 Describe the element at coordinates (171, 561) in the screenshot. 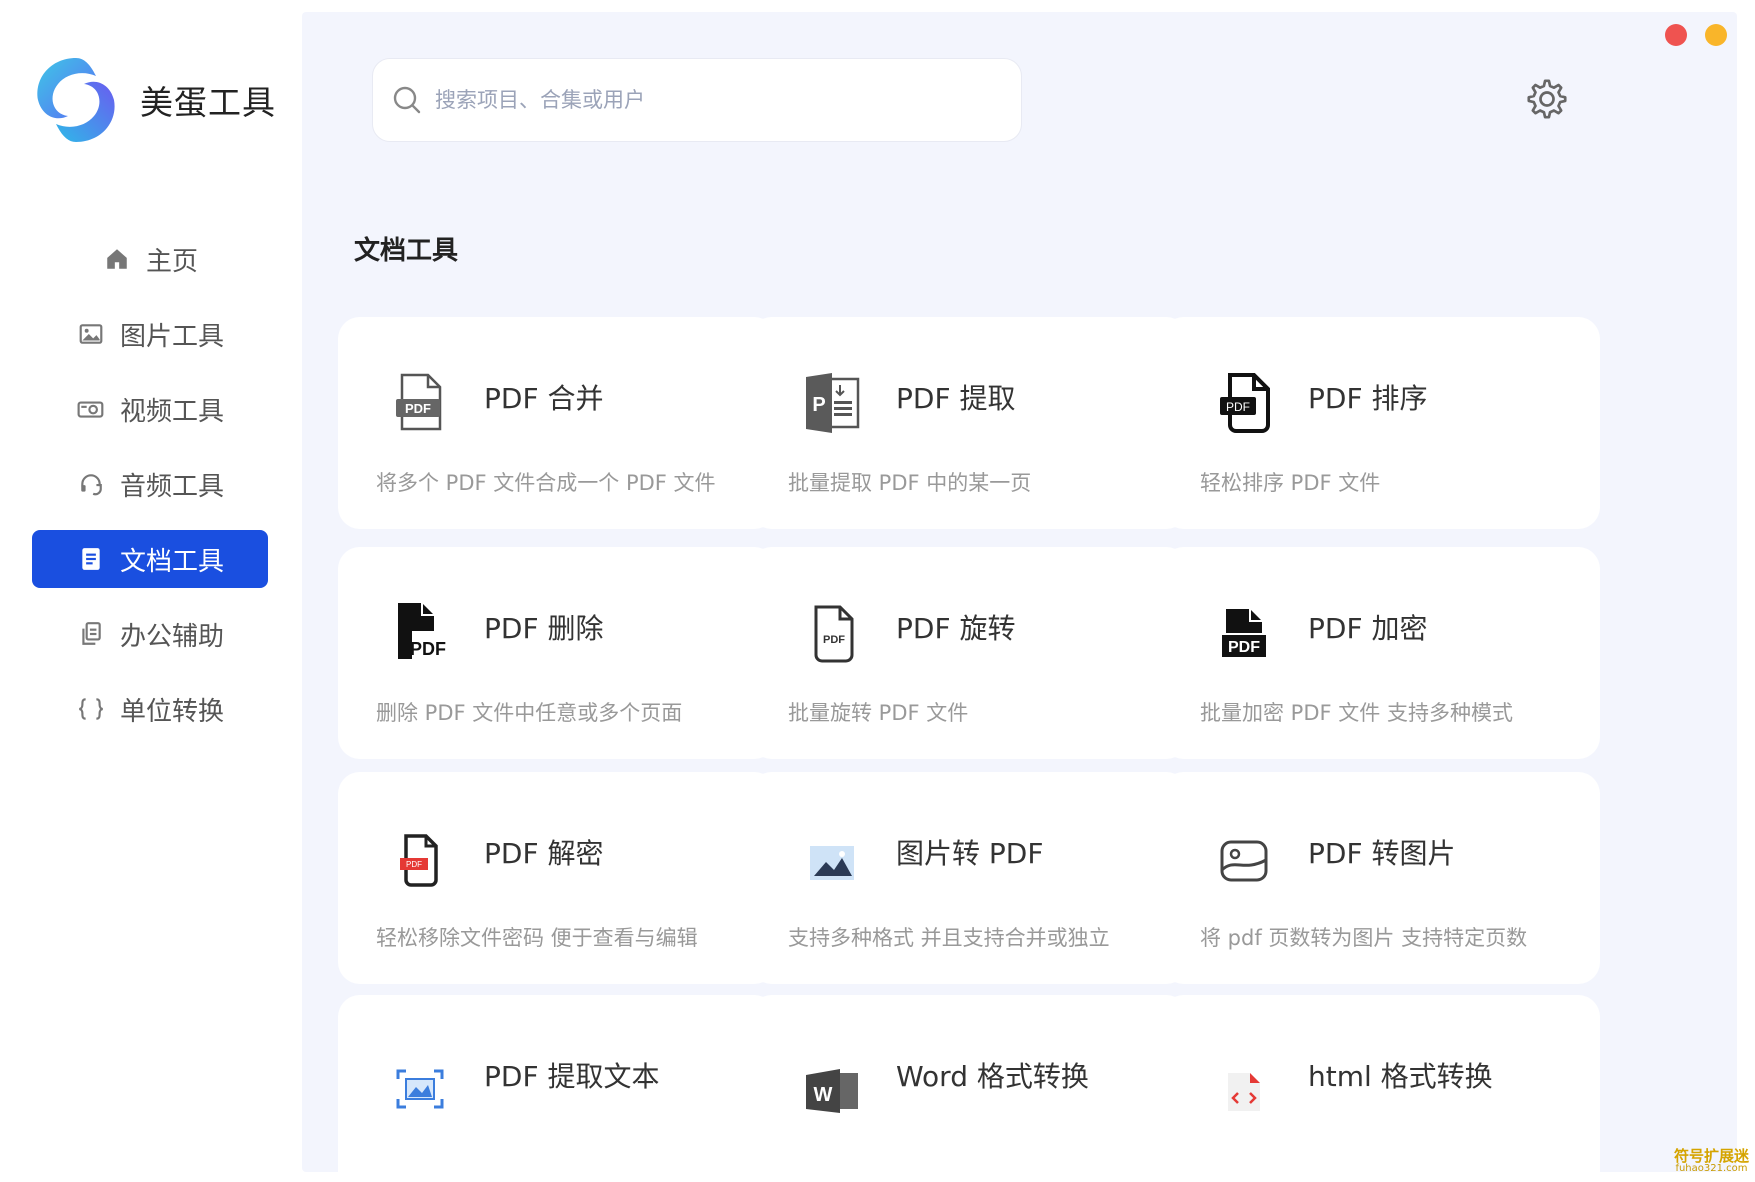

I see `sidebar-item-label: 文档工具` at that location.